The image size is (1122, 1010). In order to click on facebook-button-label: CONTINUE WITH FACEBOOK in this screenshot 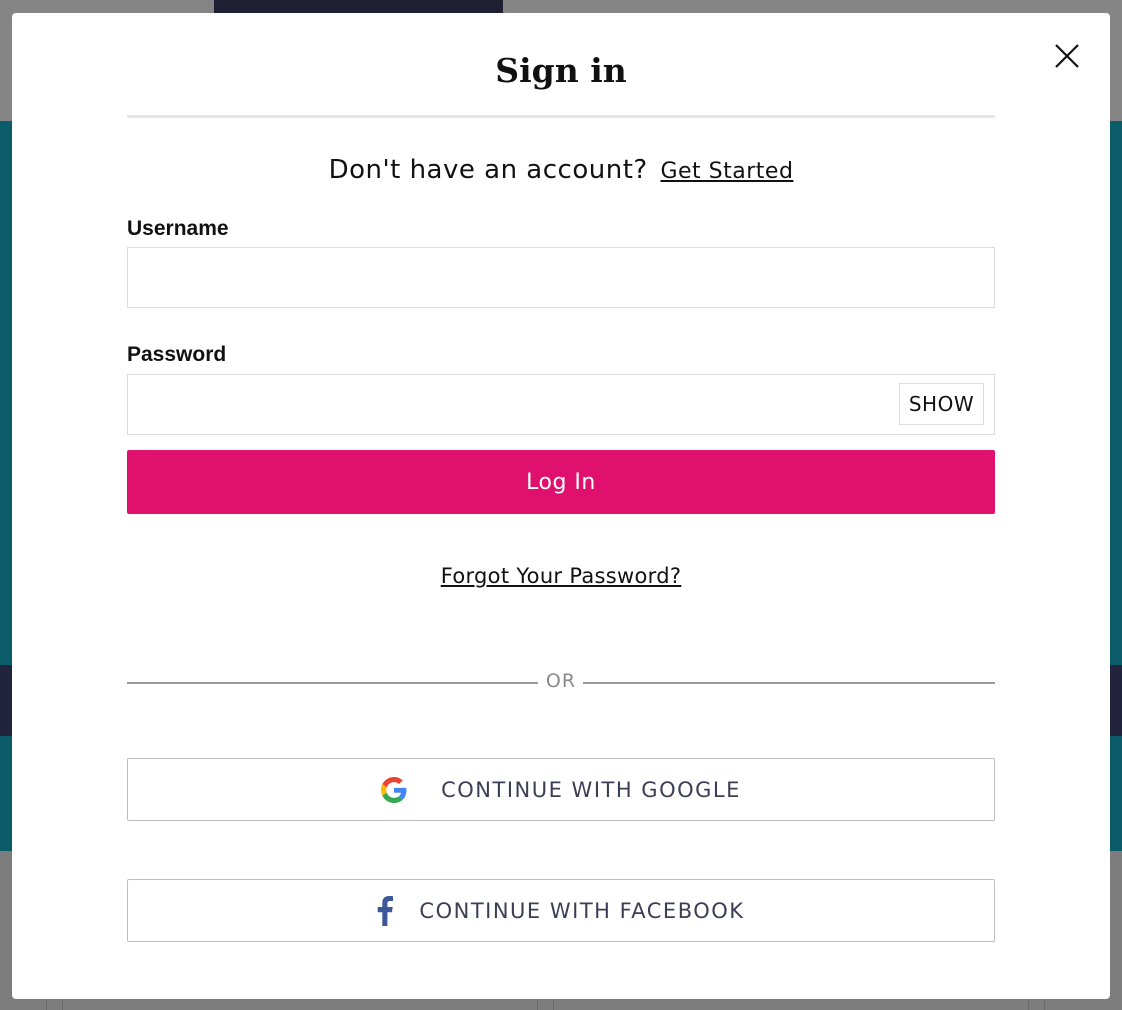, I will do `click(582, 910)`.